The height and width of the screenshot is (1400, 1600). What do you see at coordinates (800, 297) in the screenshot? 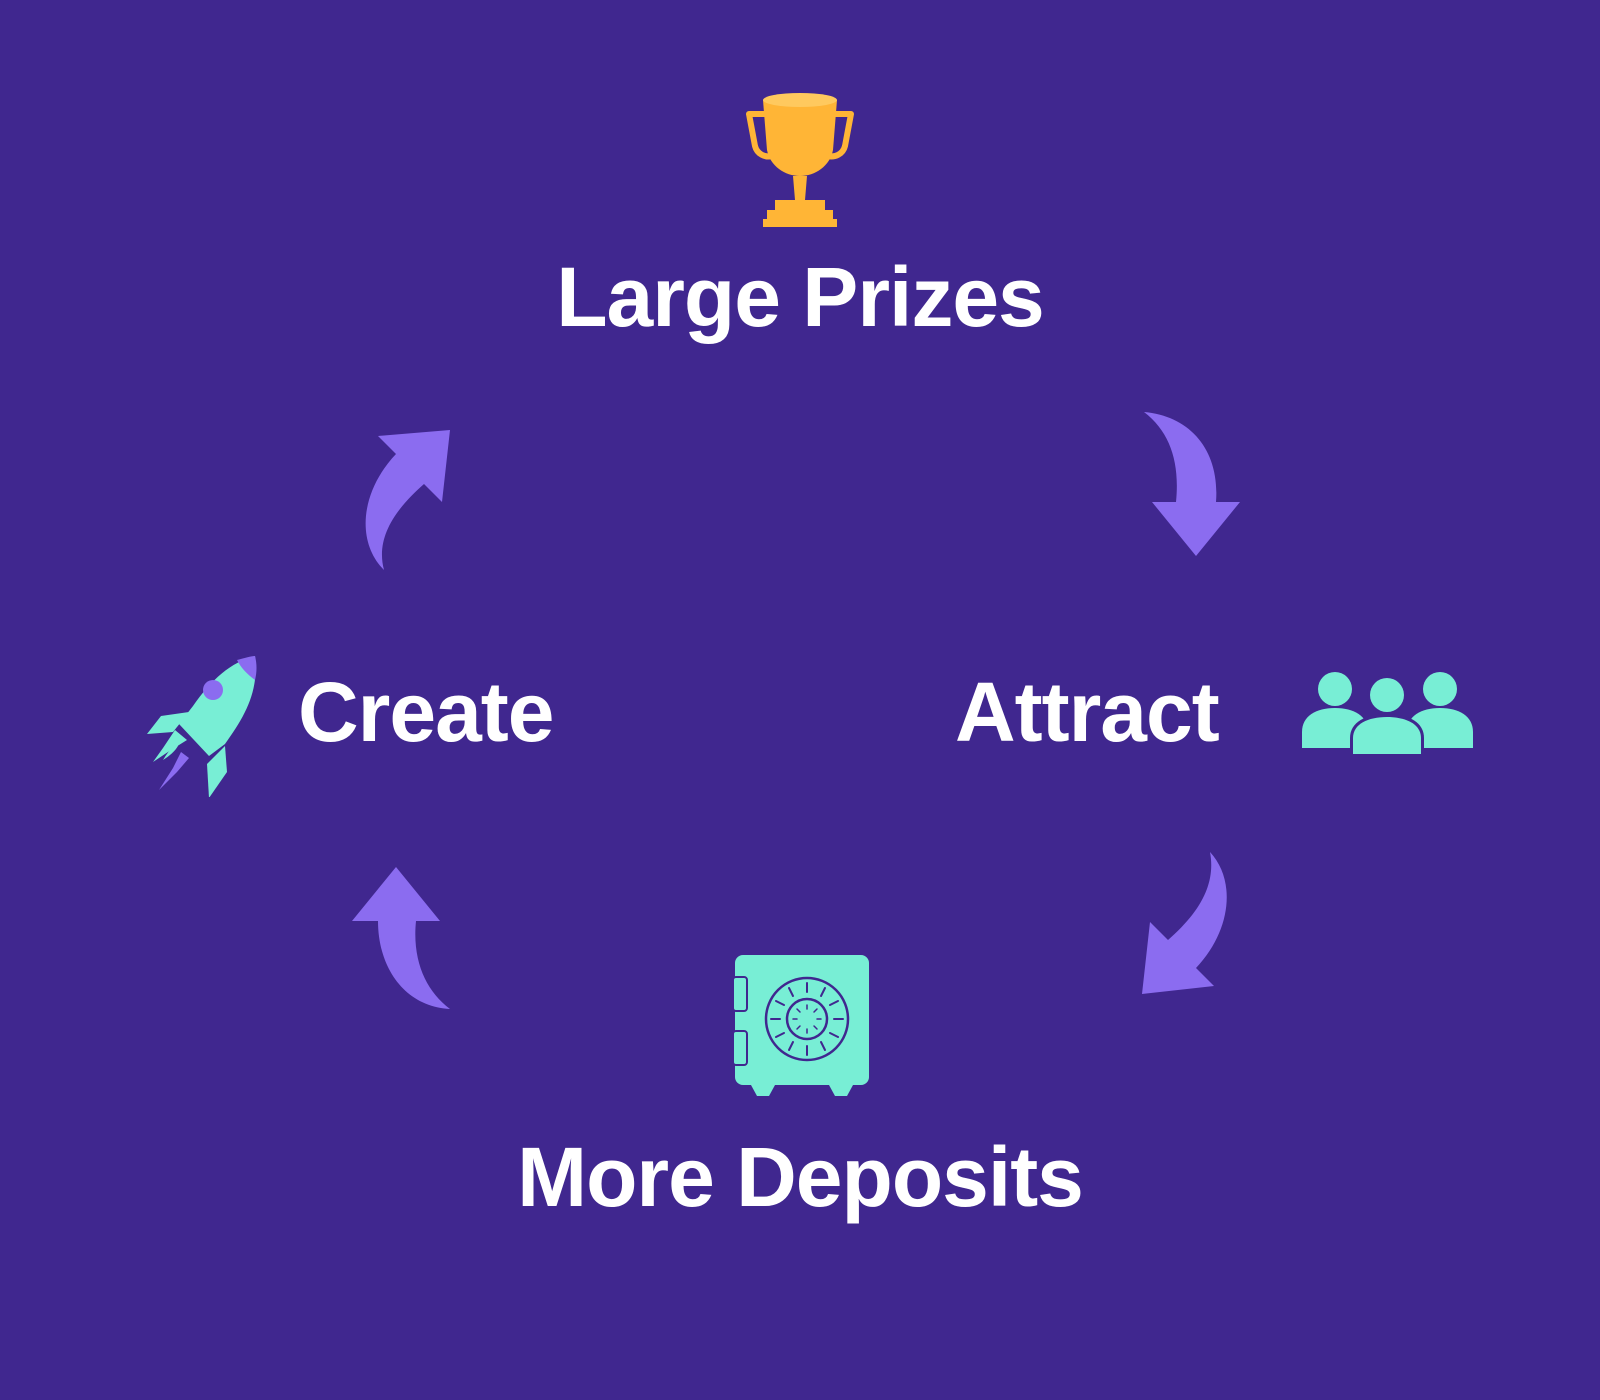
I see `node-label-large-prizes: Large Prizes` at bounding box center [800, 297].